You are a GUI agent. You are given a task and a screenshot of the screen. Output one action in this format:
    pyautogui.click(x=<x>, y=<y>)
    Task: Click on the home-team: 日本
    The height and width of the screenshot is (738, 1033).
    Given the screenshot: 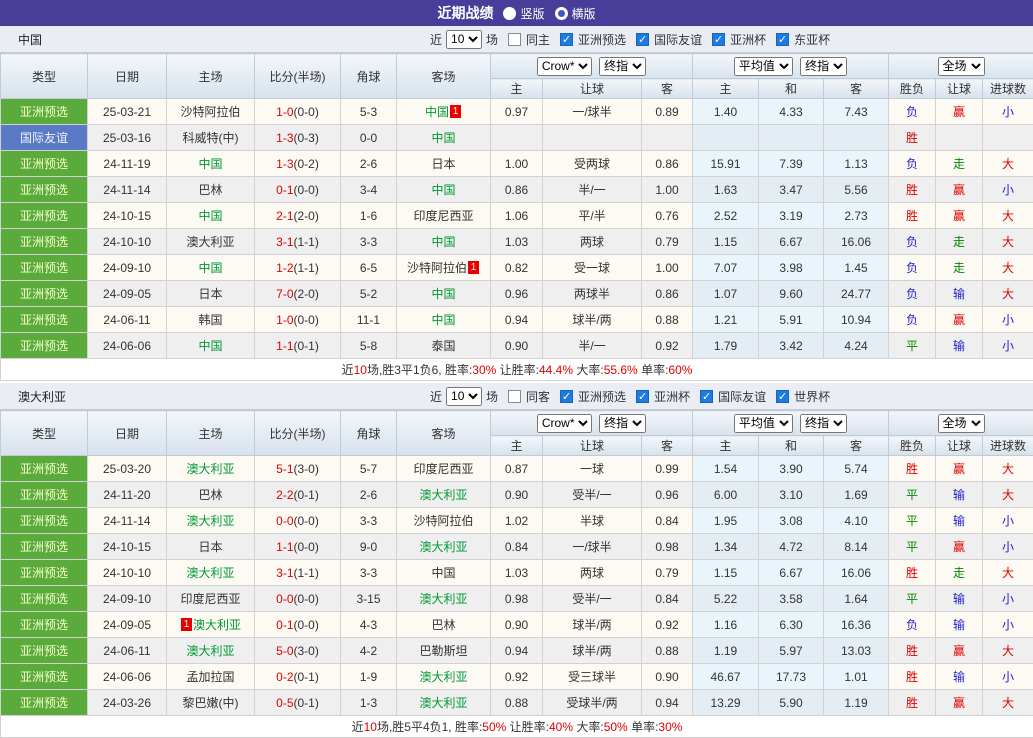 What is the action you would take?
    pyautogui.click(x=211, y=294)
    